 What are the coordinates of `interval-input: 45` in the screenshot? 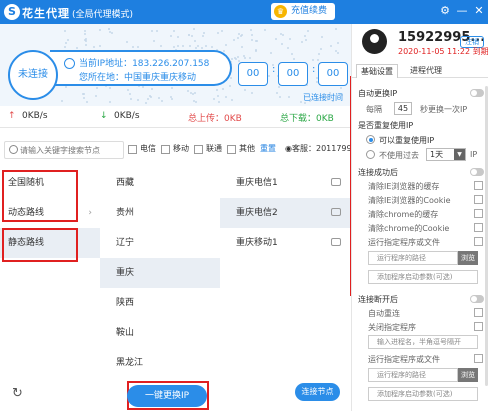 It's located at (403, 108).